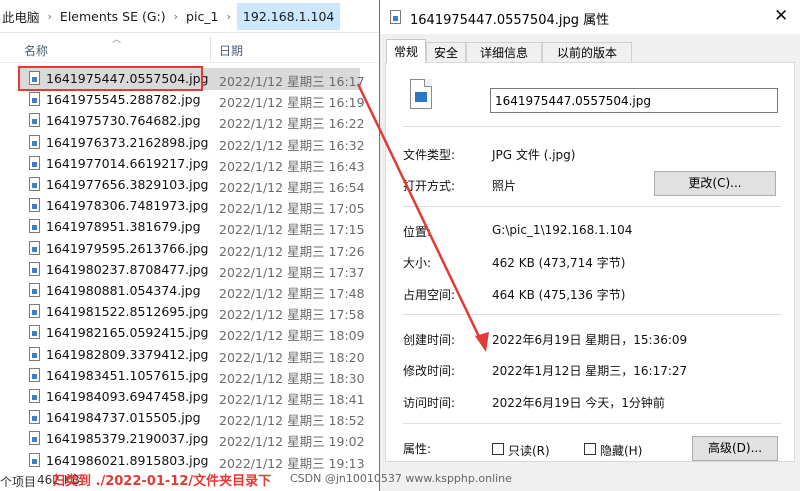 Image resolution: width=800 pixels, height=491 pixels. Describe the element at coordinates (127, 354) in the screenshot. I see `file-name: 1641982809.3379412.jpg` at that location.